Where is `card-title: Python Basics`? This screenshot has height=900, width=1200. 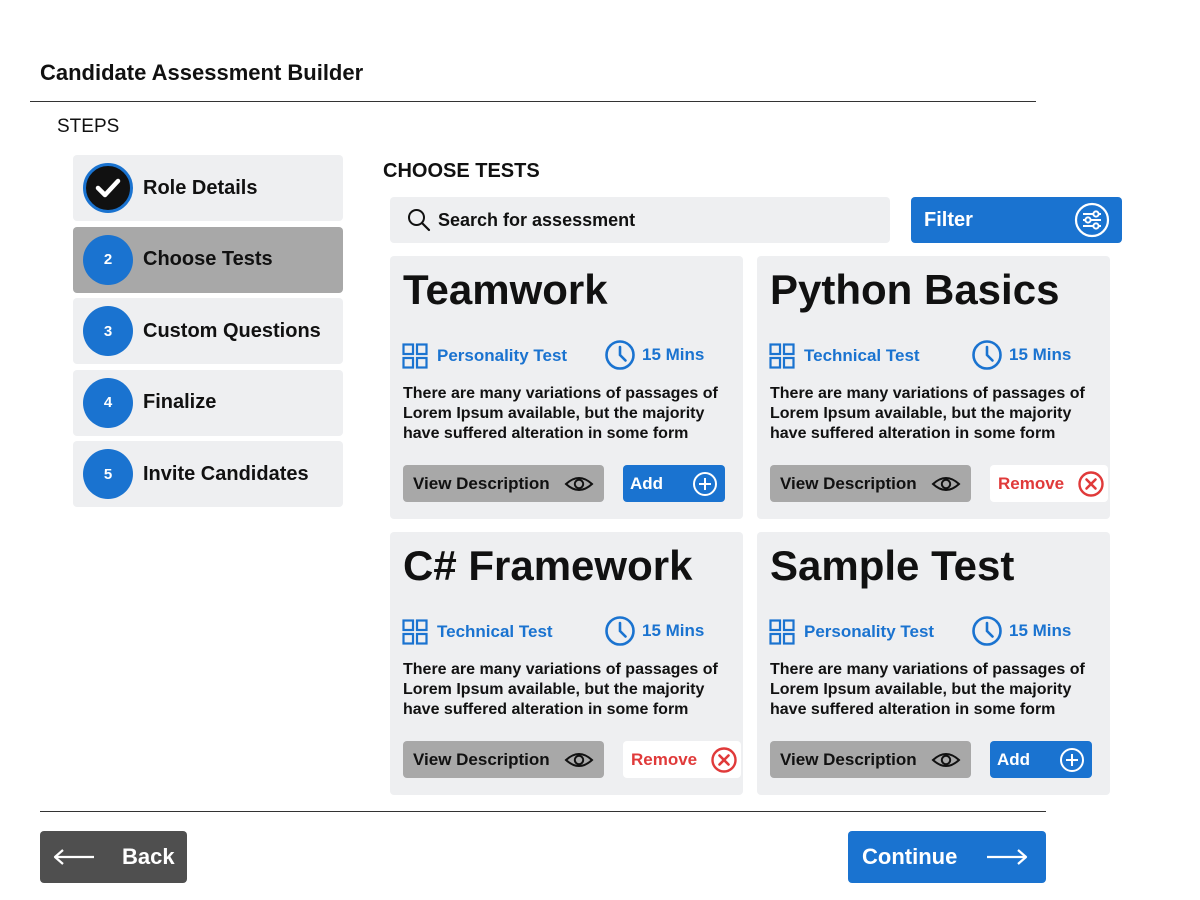 card-title: Python Basics is located at coordinates (915, 289).